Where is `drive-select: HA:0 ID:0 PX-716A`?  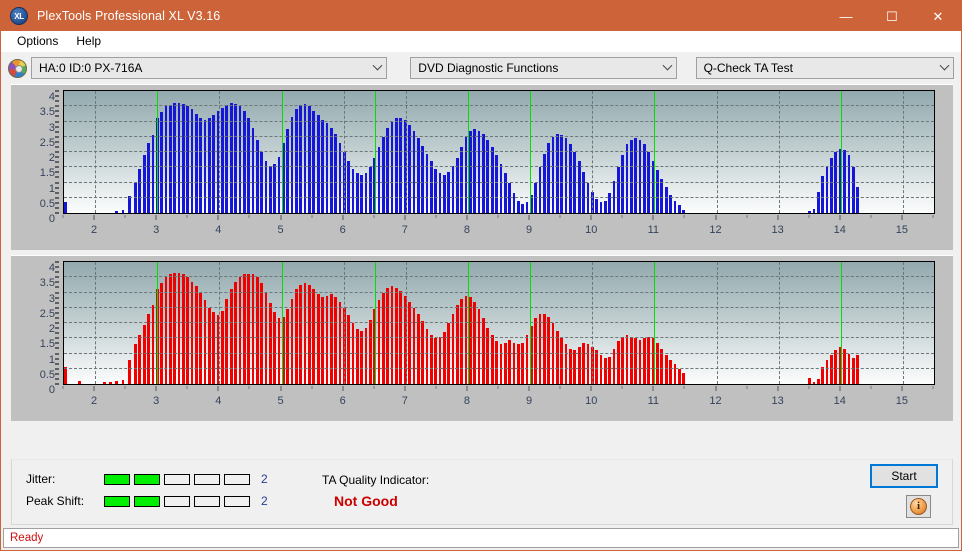 drive-select: HA:0 ID:0 PX-716A is located at coordinates (209, 68).